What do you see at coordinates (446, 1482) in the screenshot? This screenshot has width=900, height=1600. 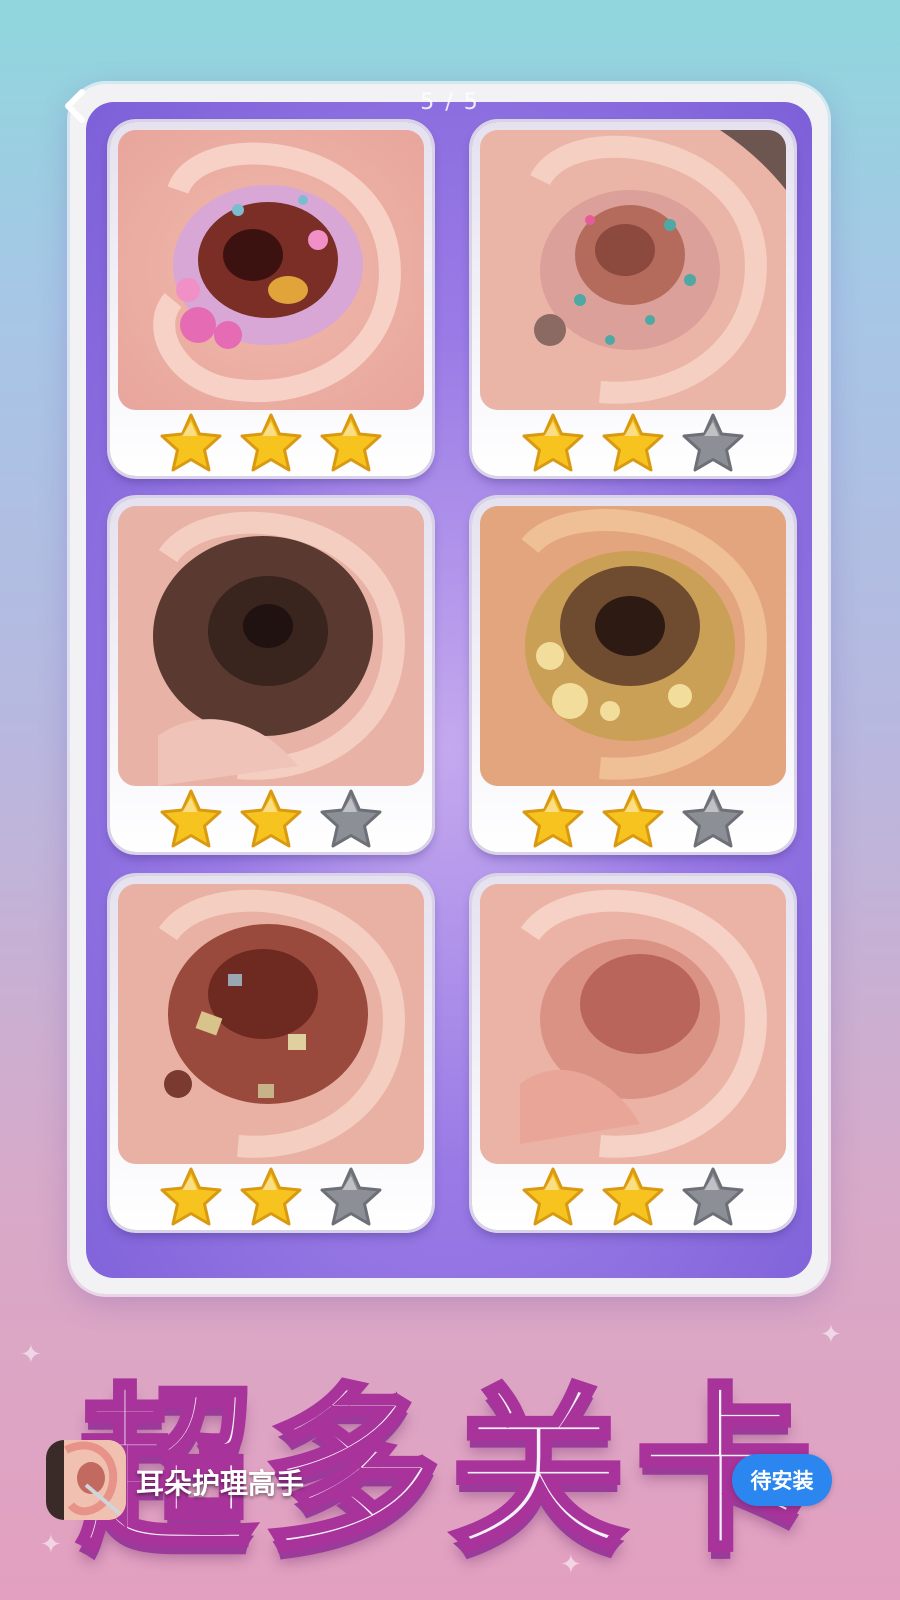 I see `app-install-bar: 耳朵护理高手 待安装` at bounding box center [446, 1482].